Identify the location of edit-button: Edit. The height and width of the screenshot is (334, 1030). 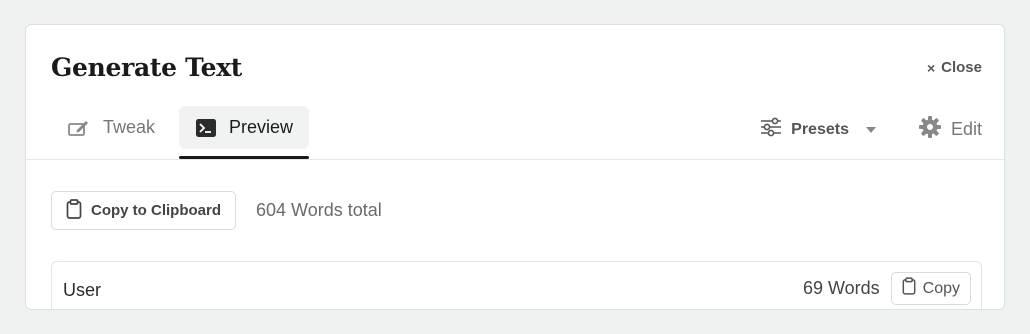
(950, 129).